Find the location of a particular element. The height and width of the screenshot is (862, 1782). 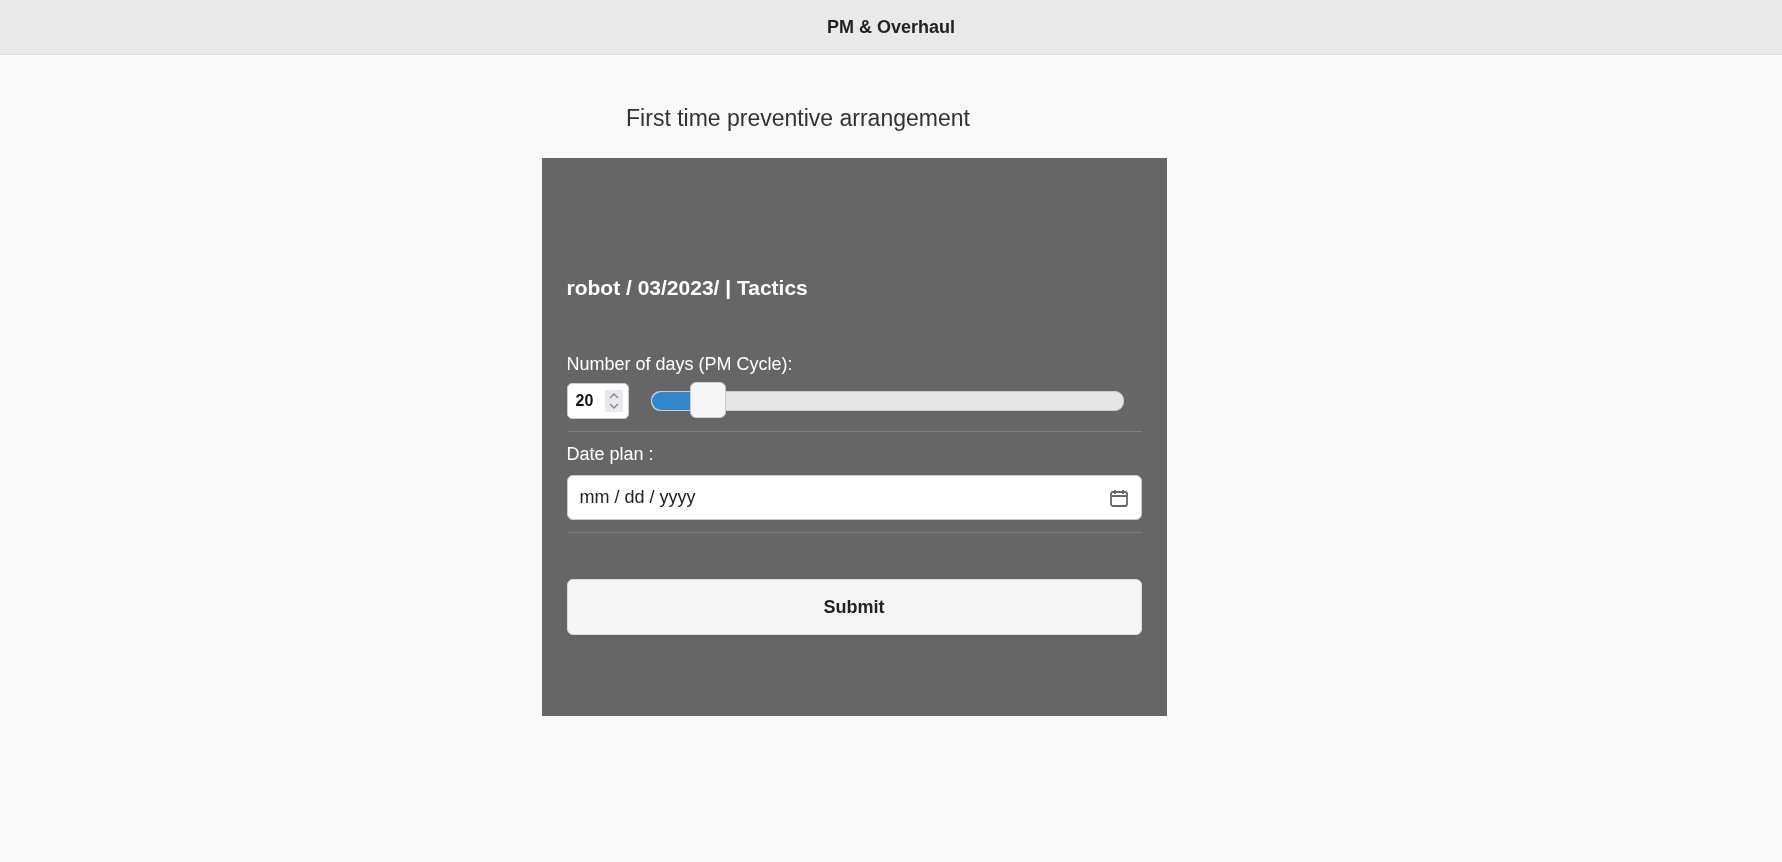

slider-thumb is located at coordinates (708, 400).